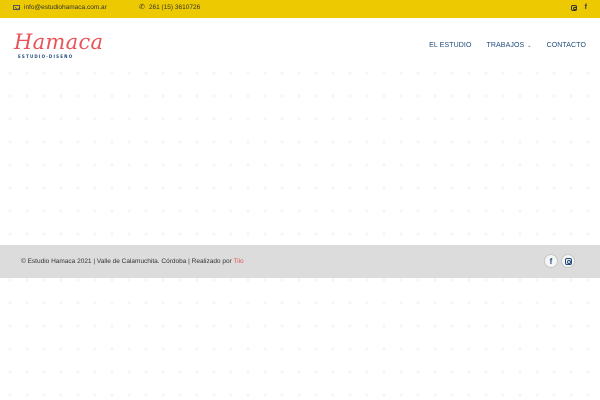 This screenshot has width=600, height=400. I want to click on nav-contacto: CONTACTO, so click(566, 45).